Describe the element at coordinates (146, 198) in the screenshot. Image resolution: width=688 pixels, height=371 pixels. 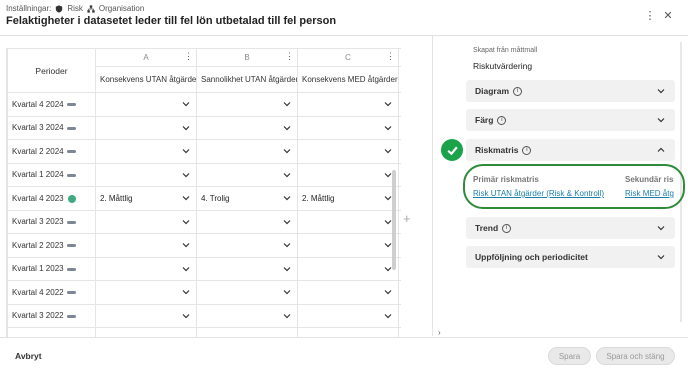
I see `value-dropdown-a: 2. Måttlig` at that location.